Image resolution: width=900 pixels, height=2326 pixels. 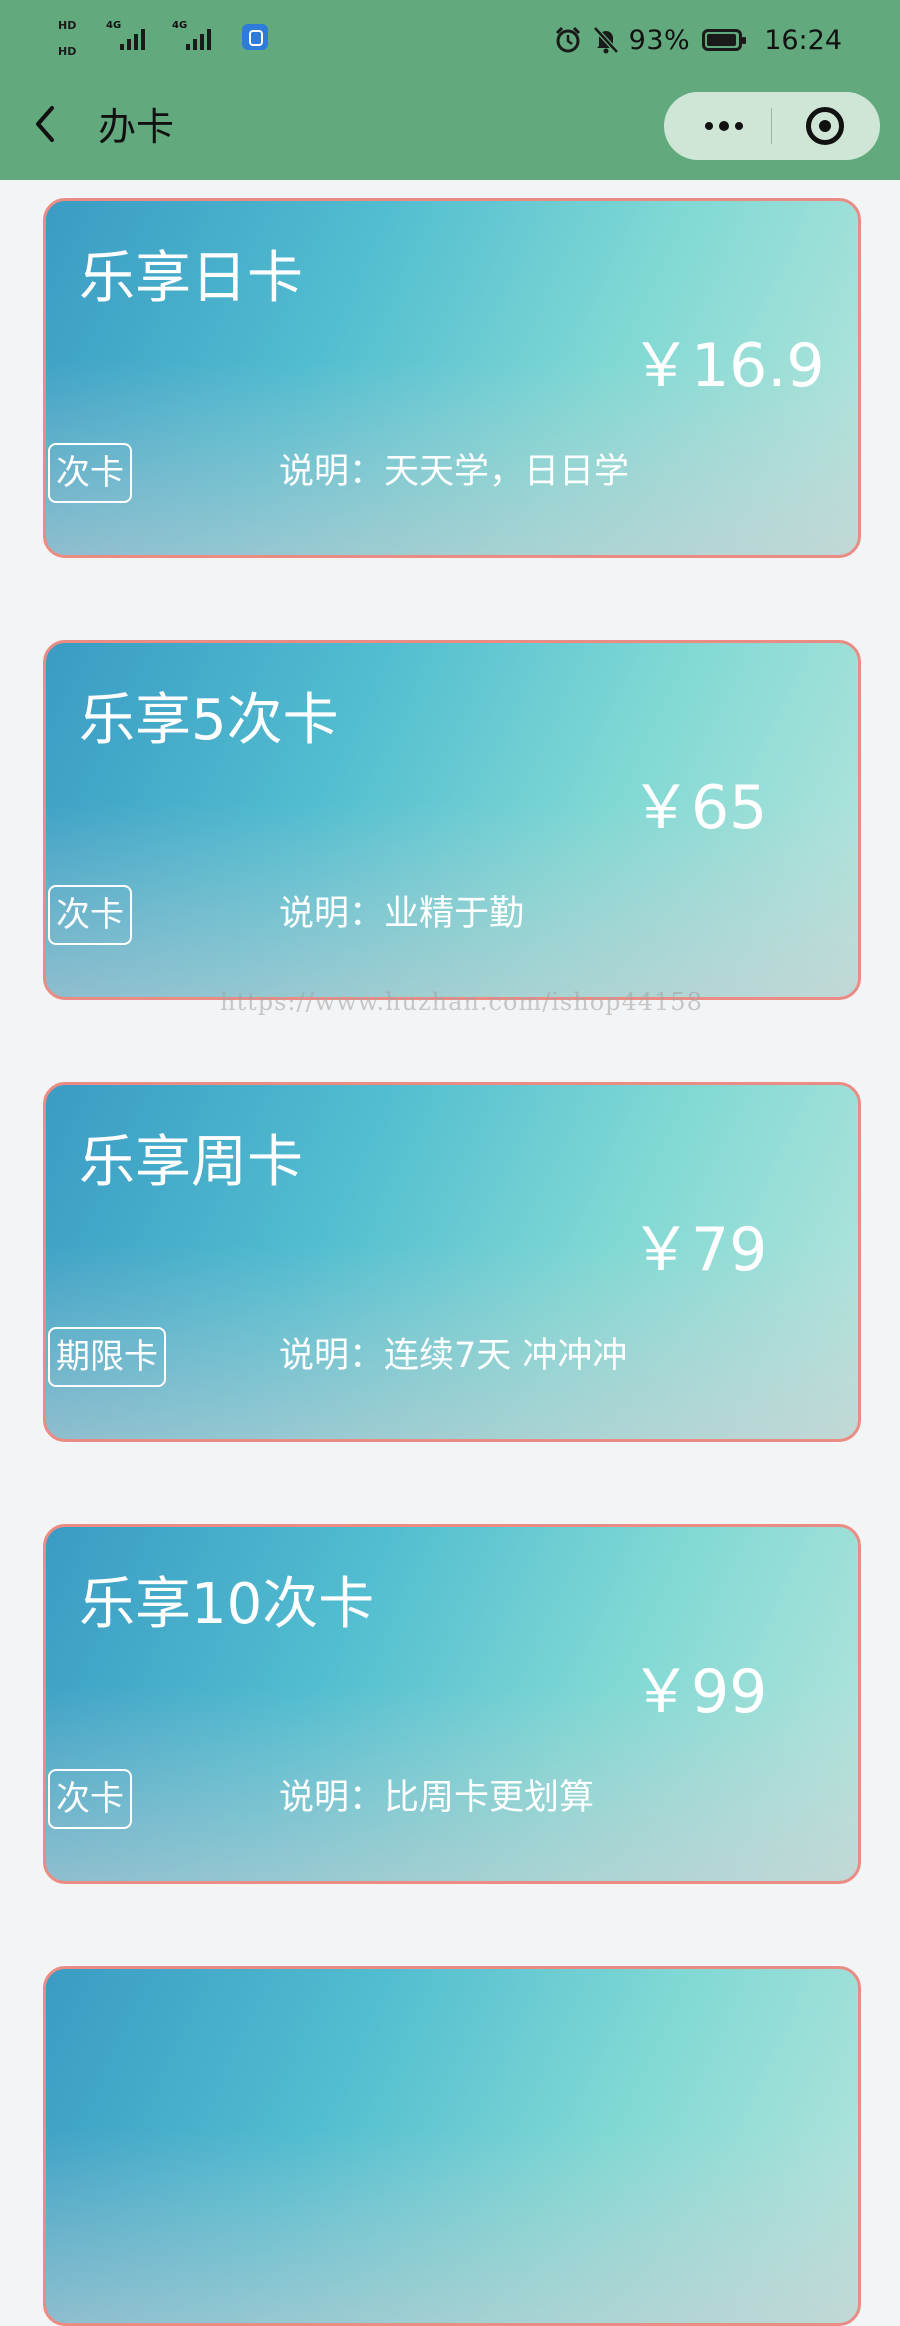 I want to click on battery-percent: 93%, so click(x=659, y=40).